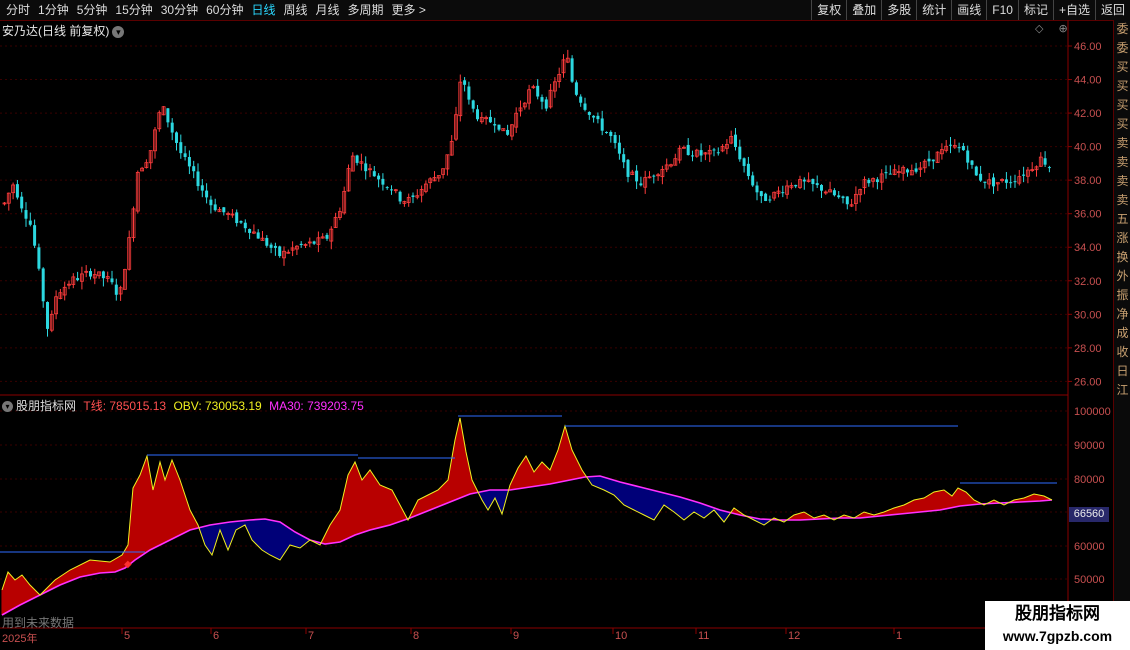  What do you see at coordinates (1057, 613) in the screenshot?
I see `watermark-line1: 股朋指标网` at bounding box center [1057, 613].